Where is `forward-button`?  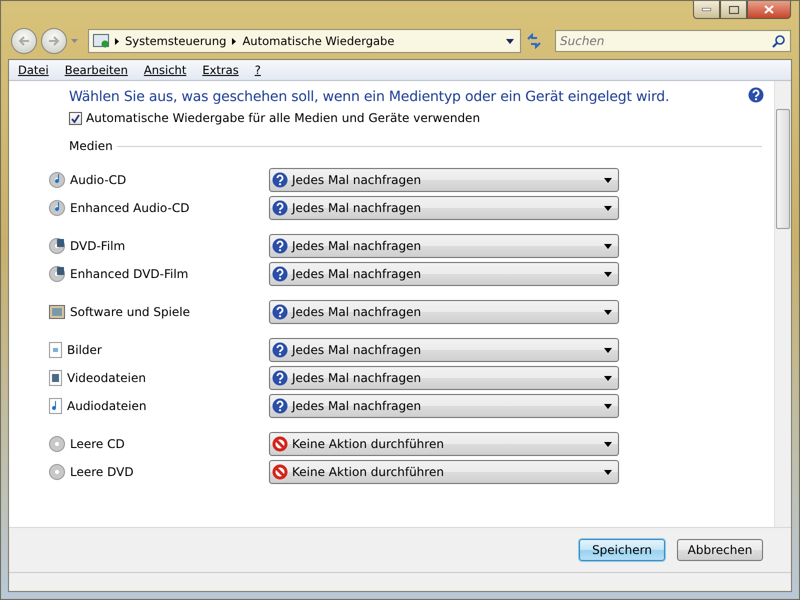 forward-button is located at coordinates (54, 41).